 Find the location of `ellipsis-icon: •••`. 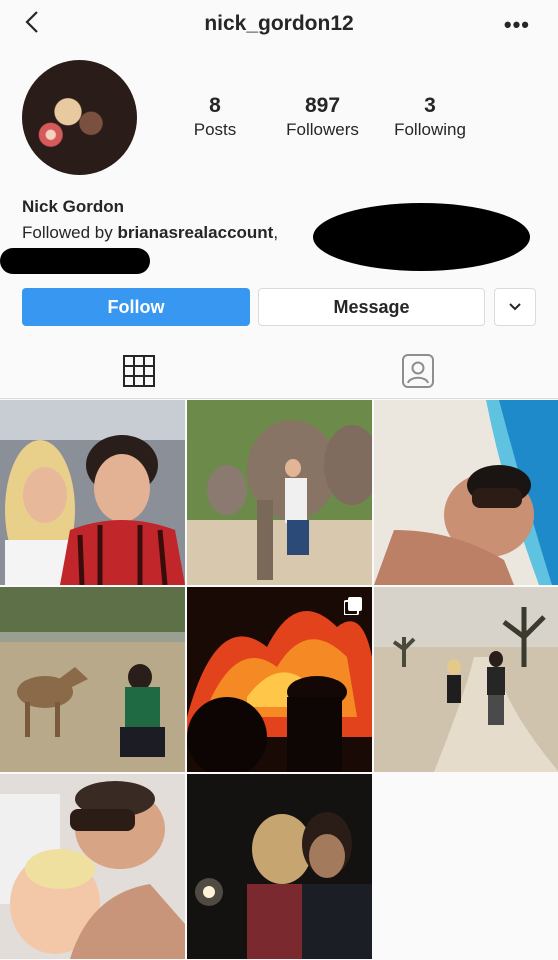

ellipsis-icon: ••• is located at coordinates (517, 25).